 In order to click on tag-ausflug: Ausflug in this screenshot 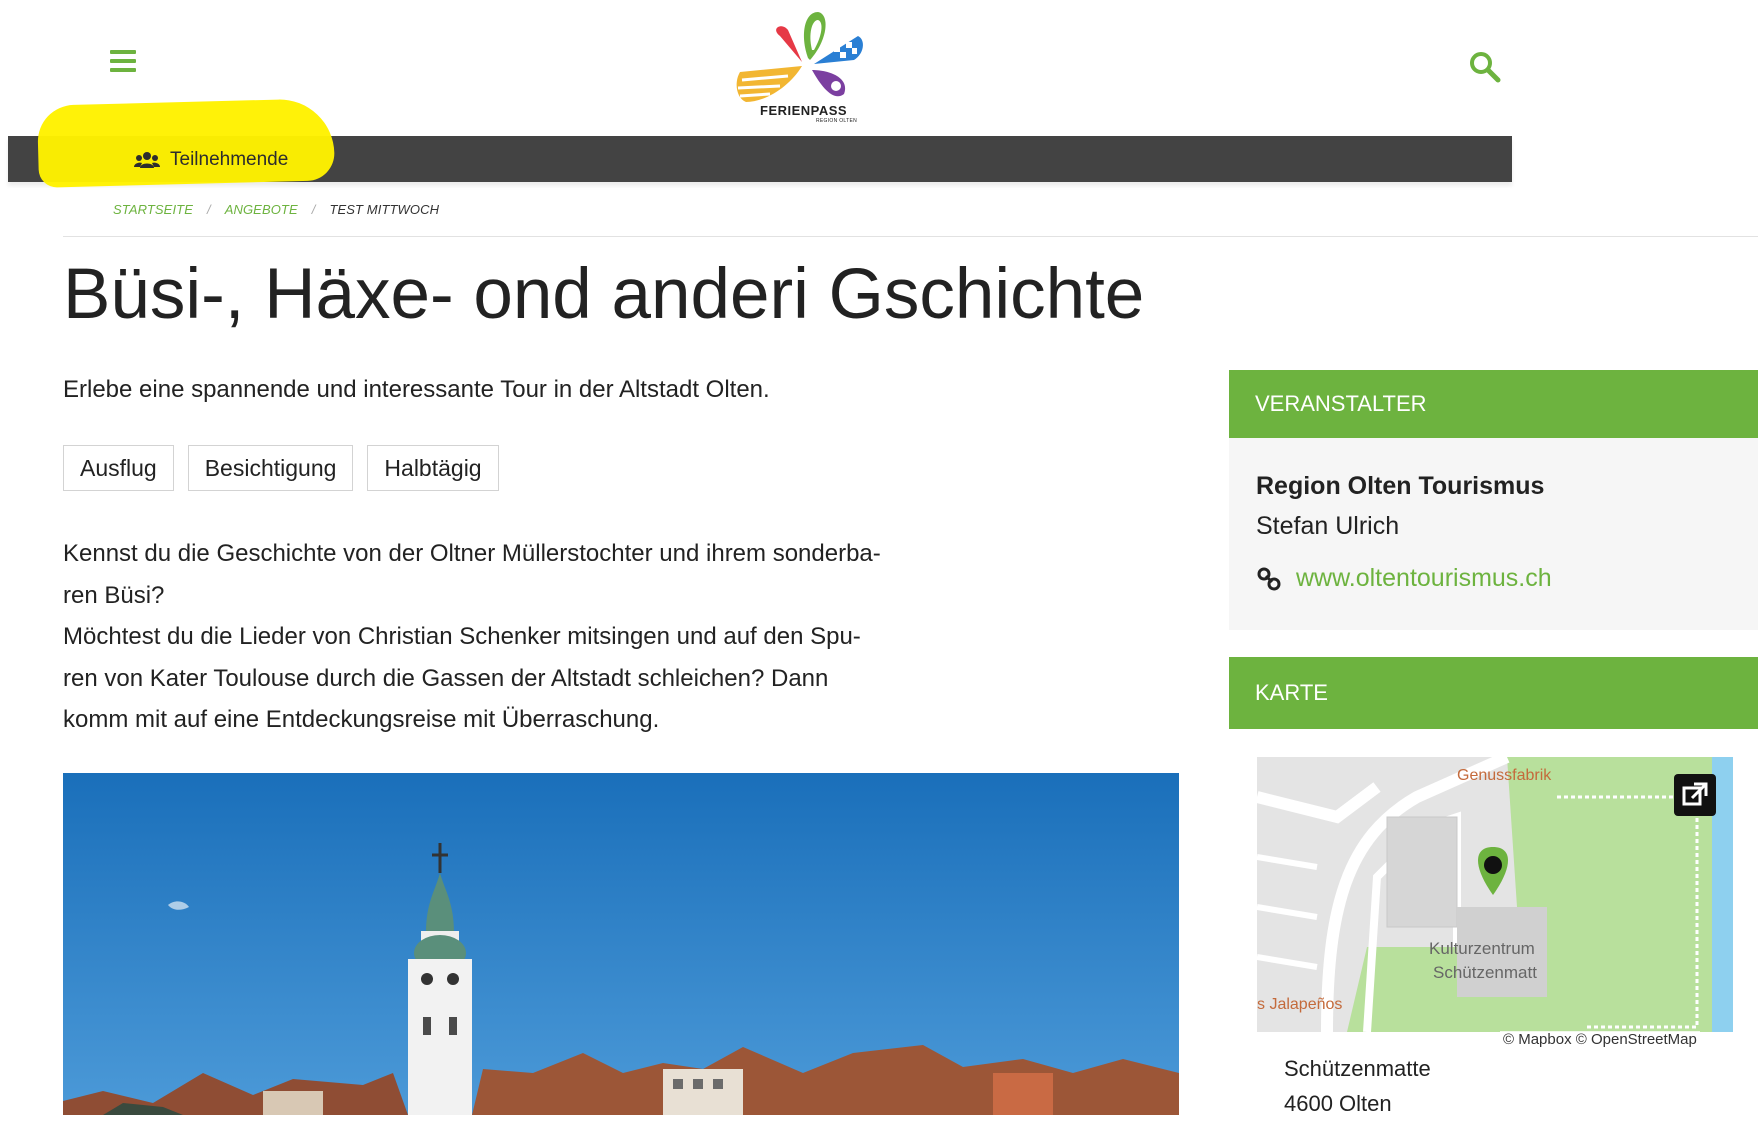, I will do `click(118, 468)`.